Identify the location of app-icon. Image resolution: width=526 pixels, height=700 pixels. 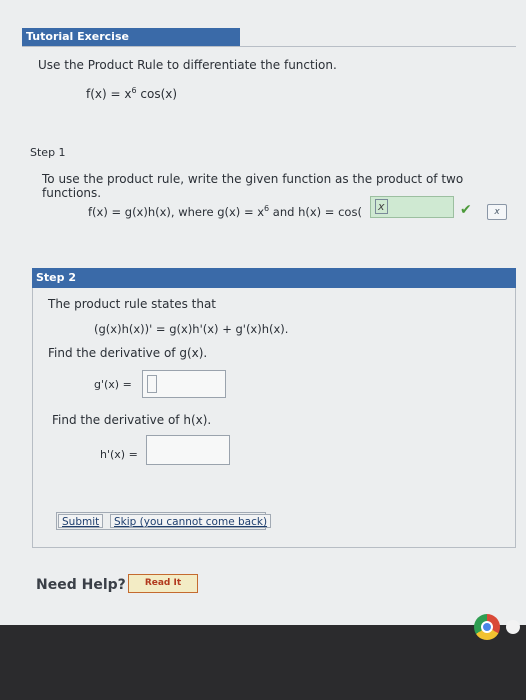
(513, 627).